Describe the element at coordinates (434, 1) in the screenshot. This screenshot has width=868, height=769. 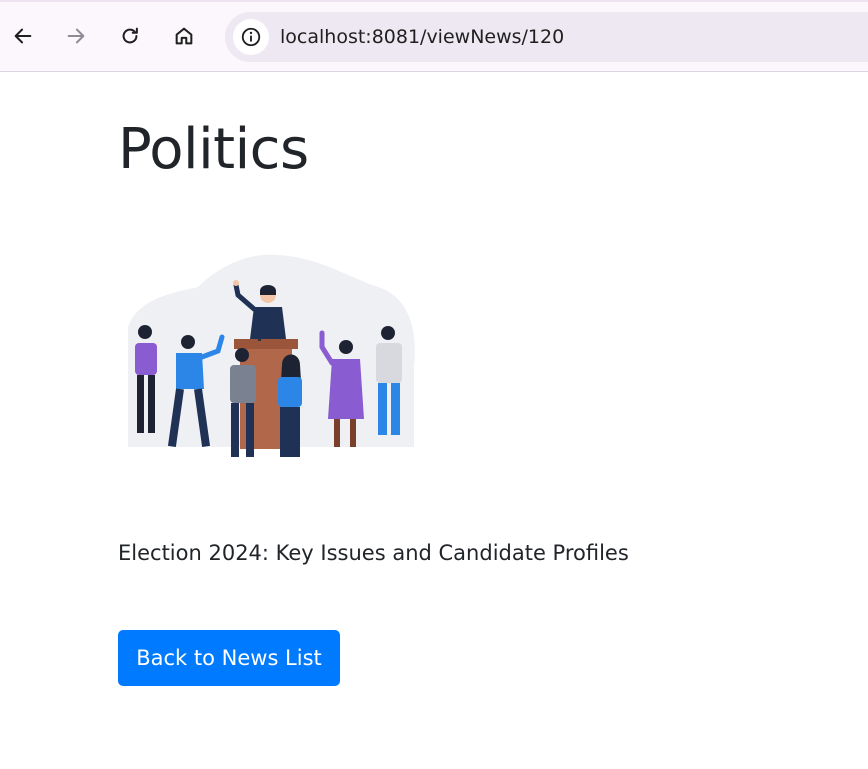
I see `toolbar-top-accent` at that location.